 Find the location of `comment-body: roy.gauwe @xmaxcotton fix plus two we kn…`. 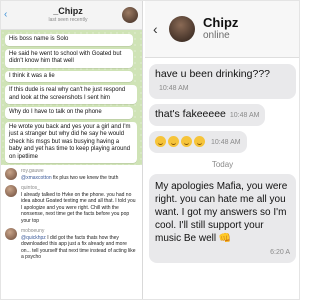

comment-body: roy.gauwe @xmaxcotton fix plus two we kn… is located at coordinates (69, 174).